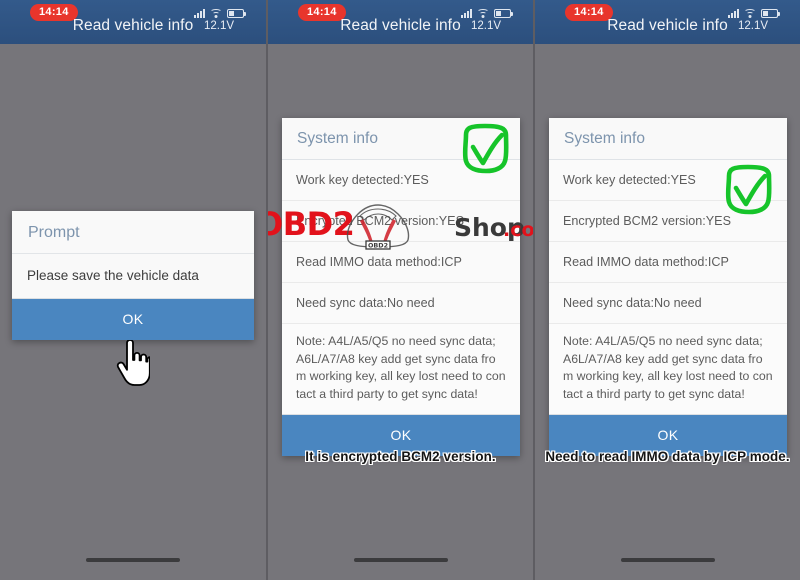 This screenshot has height=580, width=800. What do you see at coordinates (133, 232) in the screenshot?
I see `prompt-dialog-title: Prompt` at bounding box center [133, 232].